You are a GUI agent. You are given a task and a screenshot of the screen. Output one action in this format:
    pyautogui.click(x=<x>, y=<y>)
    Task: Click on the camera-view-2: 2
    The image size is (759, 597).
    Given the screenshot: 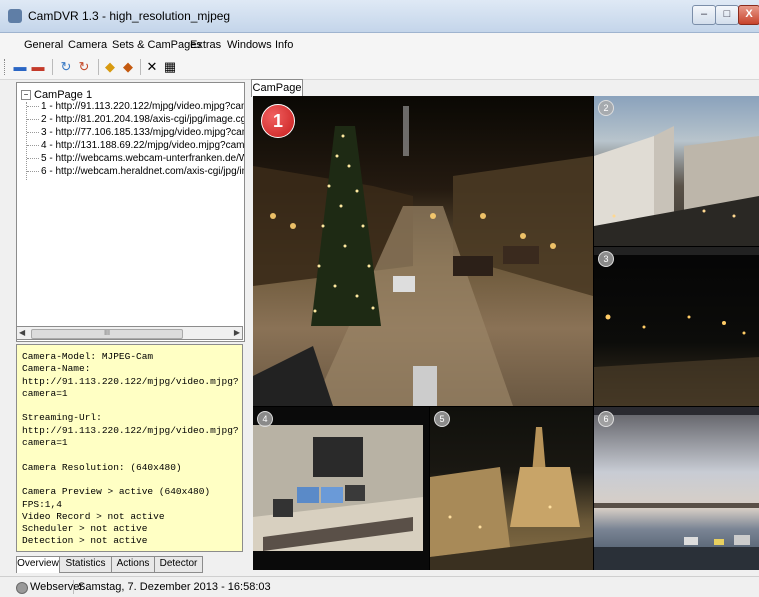 What is the action you would take?
    pyautogui.click(x=676, y=171)
    